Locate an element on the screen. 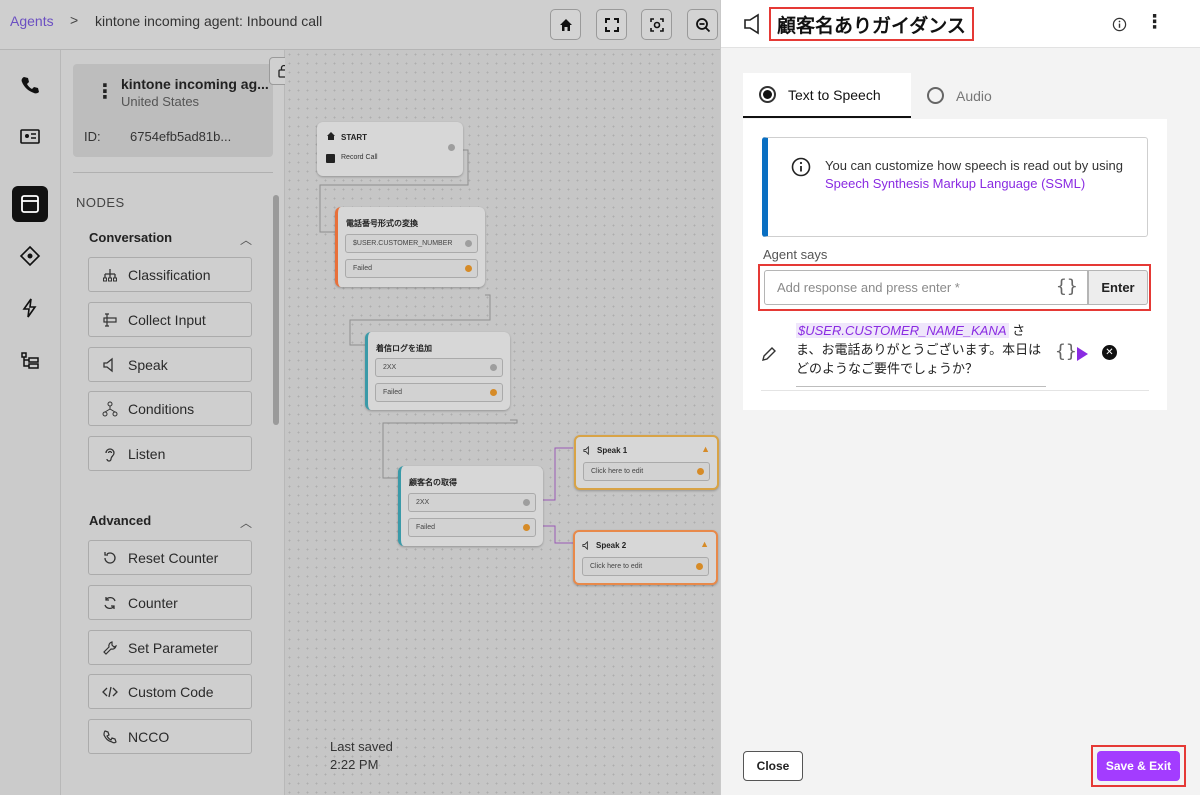 The image size is (1200, 795). node-set-parameter: Set Parameter is located at coordinates (170, 647).